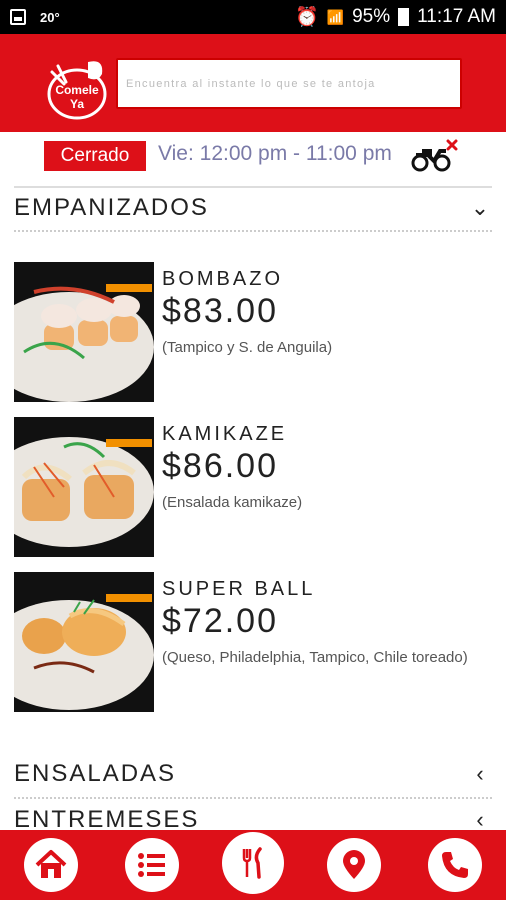 The image size is (506, 900). What do you see at coordinates (253, 332) in the screenshot?
I see `menu-item: BOMBAZO $83.00 (Tampico y S. de Anguila)` at bounding box center [253, 332].